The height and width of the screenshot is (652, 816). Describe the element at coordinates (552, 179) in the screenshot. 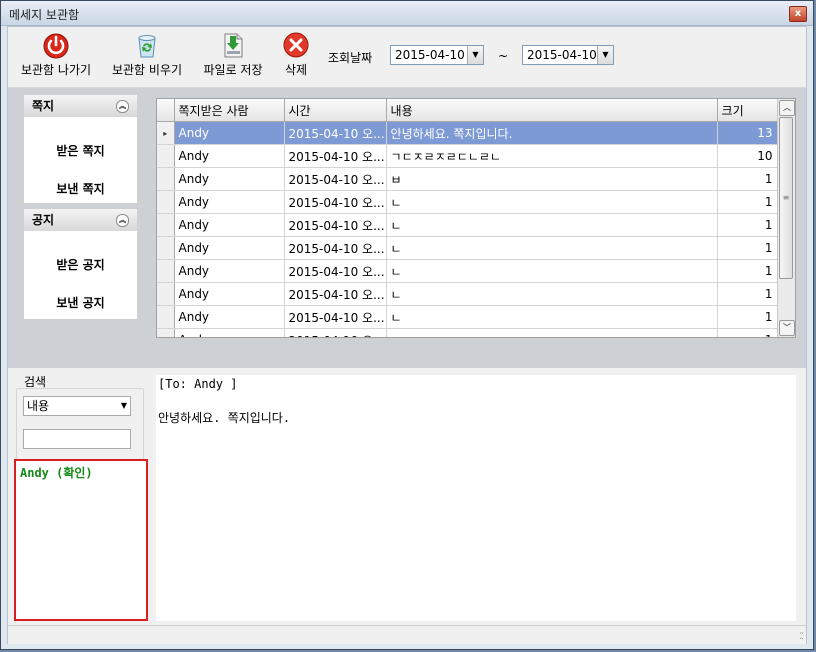

I see `cell-content: ㅂ` at that location.